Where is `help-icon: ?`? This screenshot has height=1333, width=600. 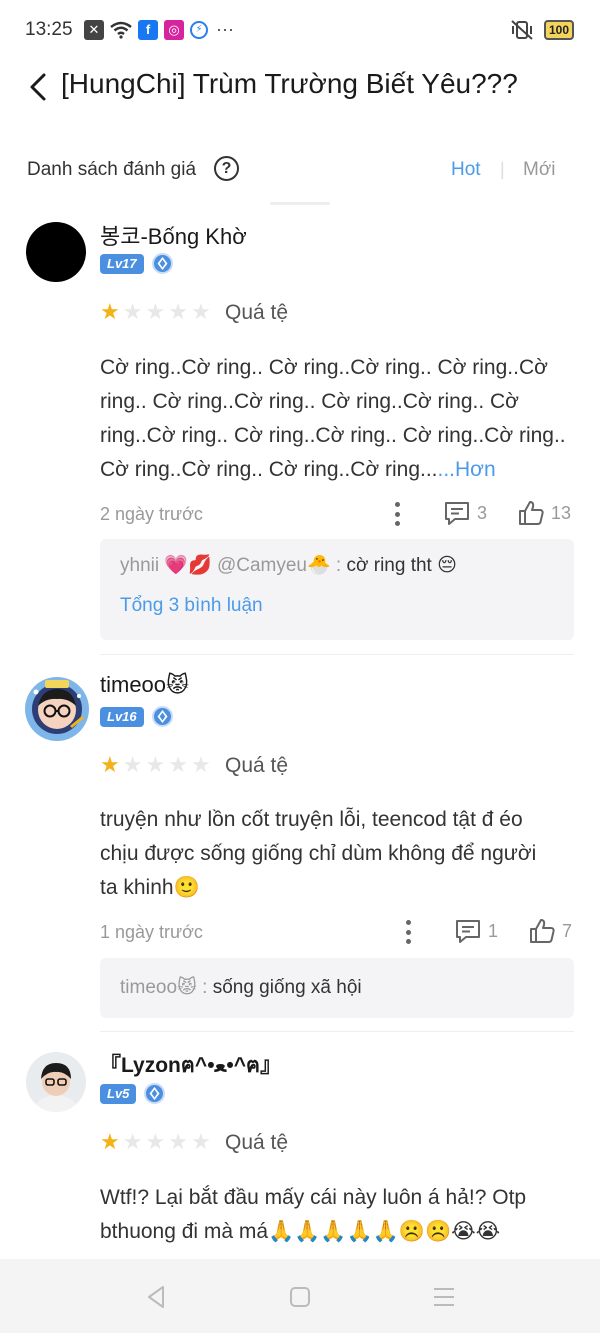 help-icon: ? is located at coordinates (226, 168).